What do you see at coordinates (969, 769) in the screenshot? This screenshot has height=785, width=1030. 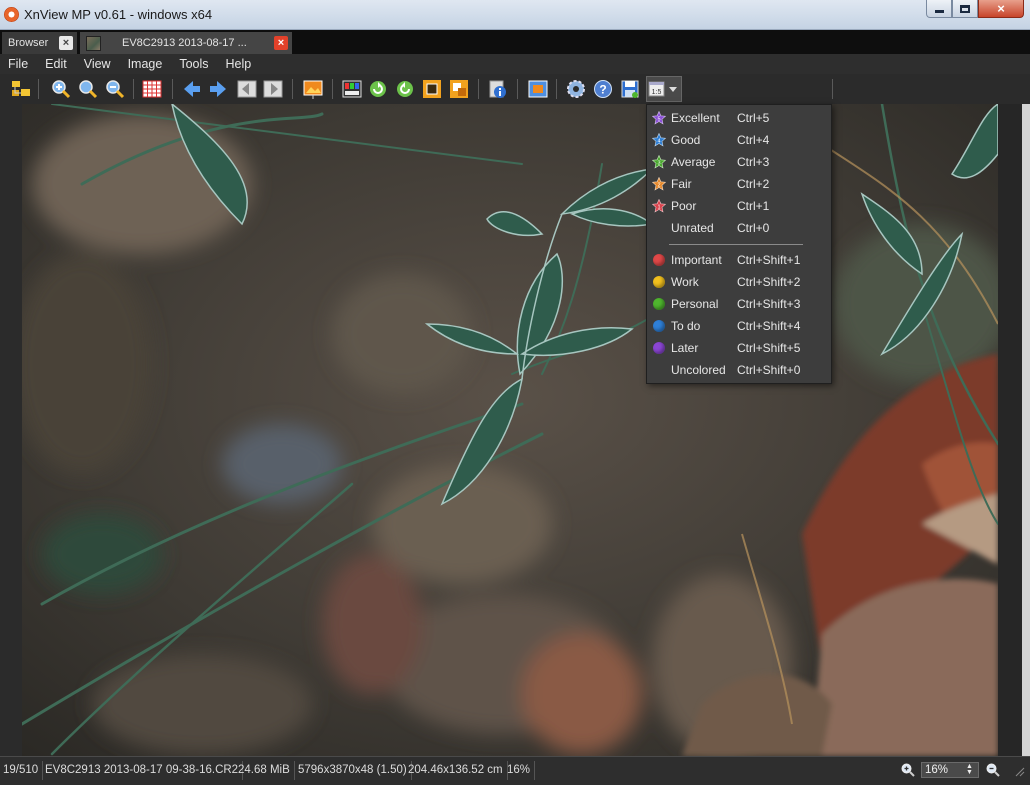 I see `spinner-arrows-icon: ▲ ▼` at bounding box center [969, 769].